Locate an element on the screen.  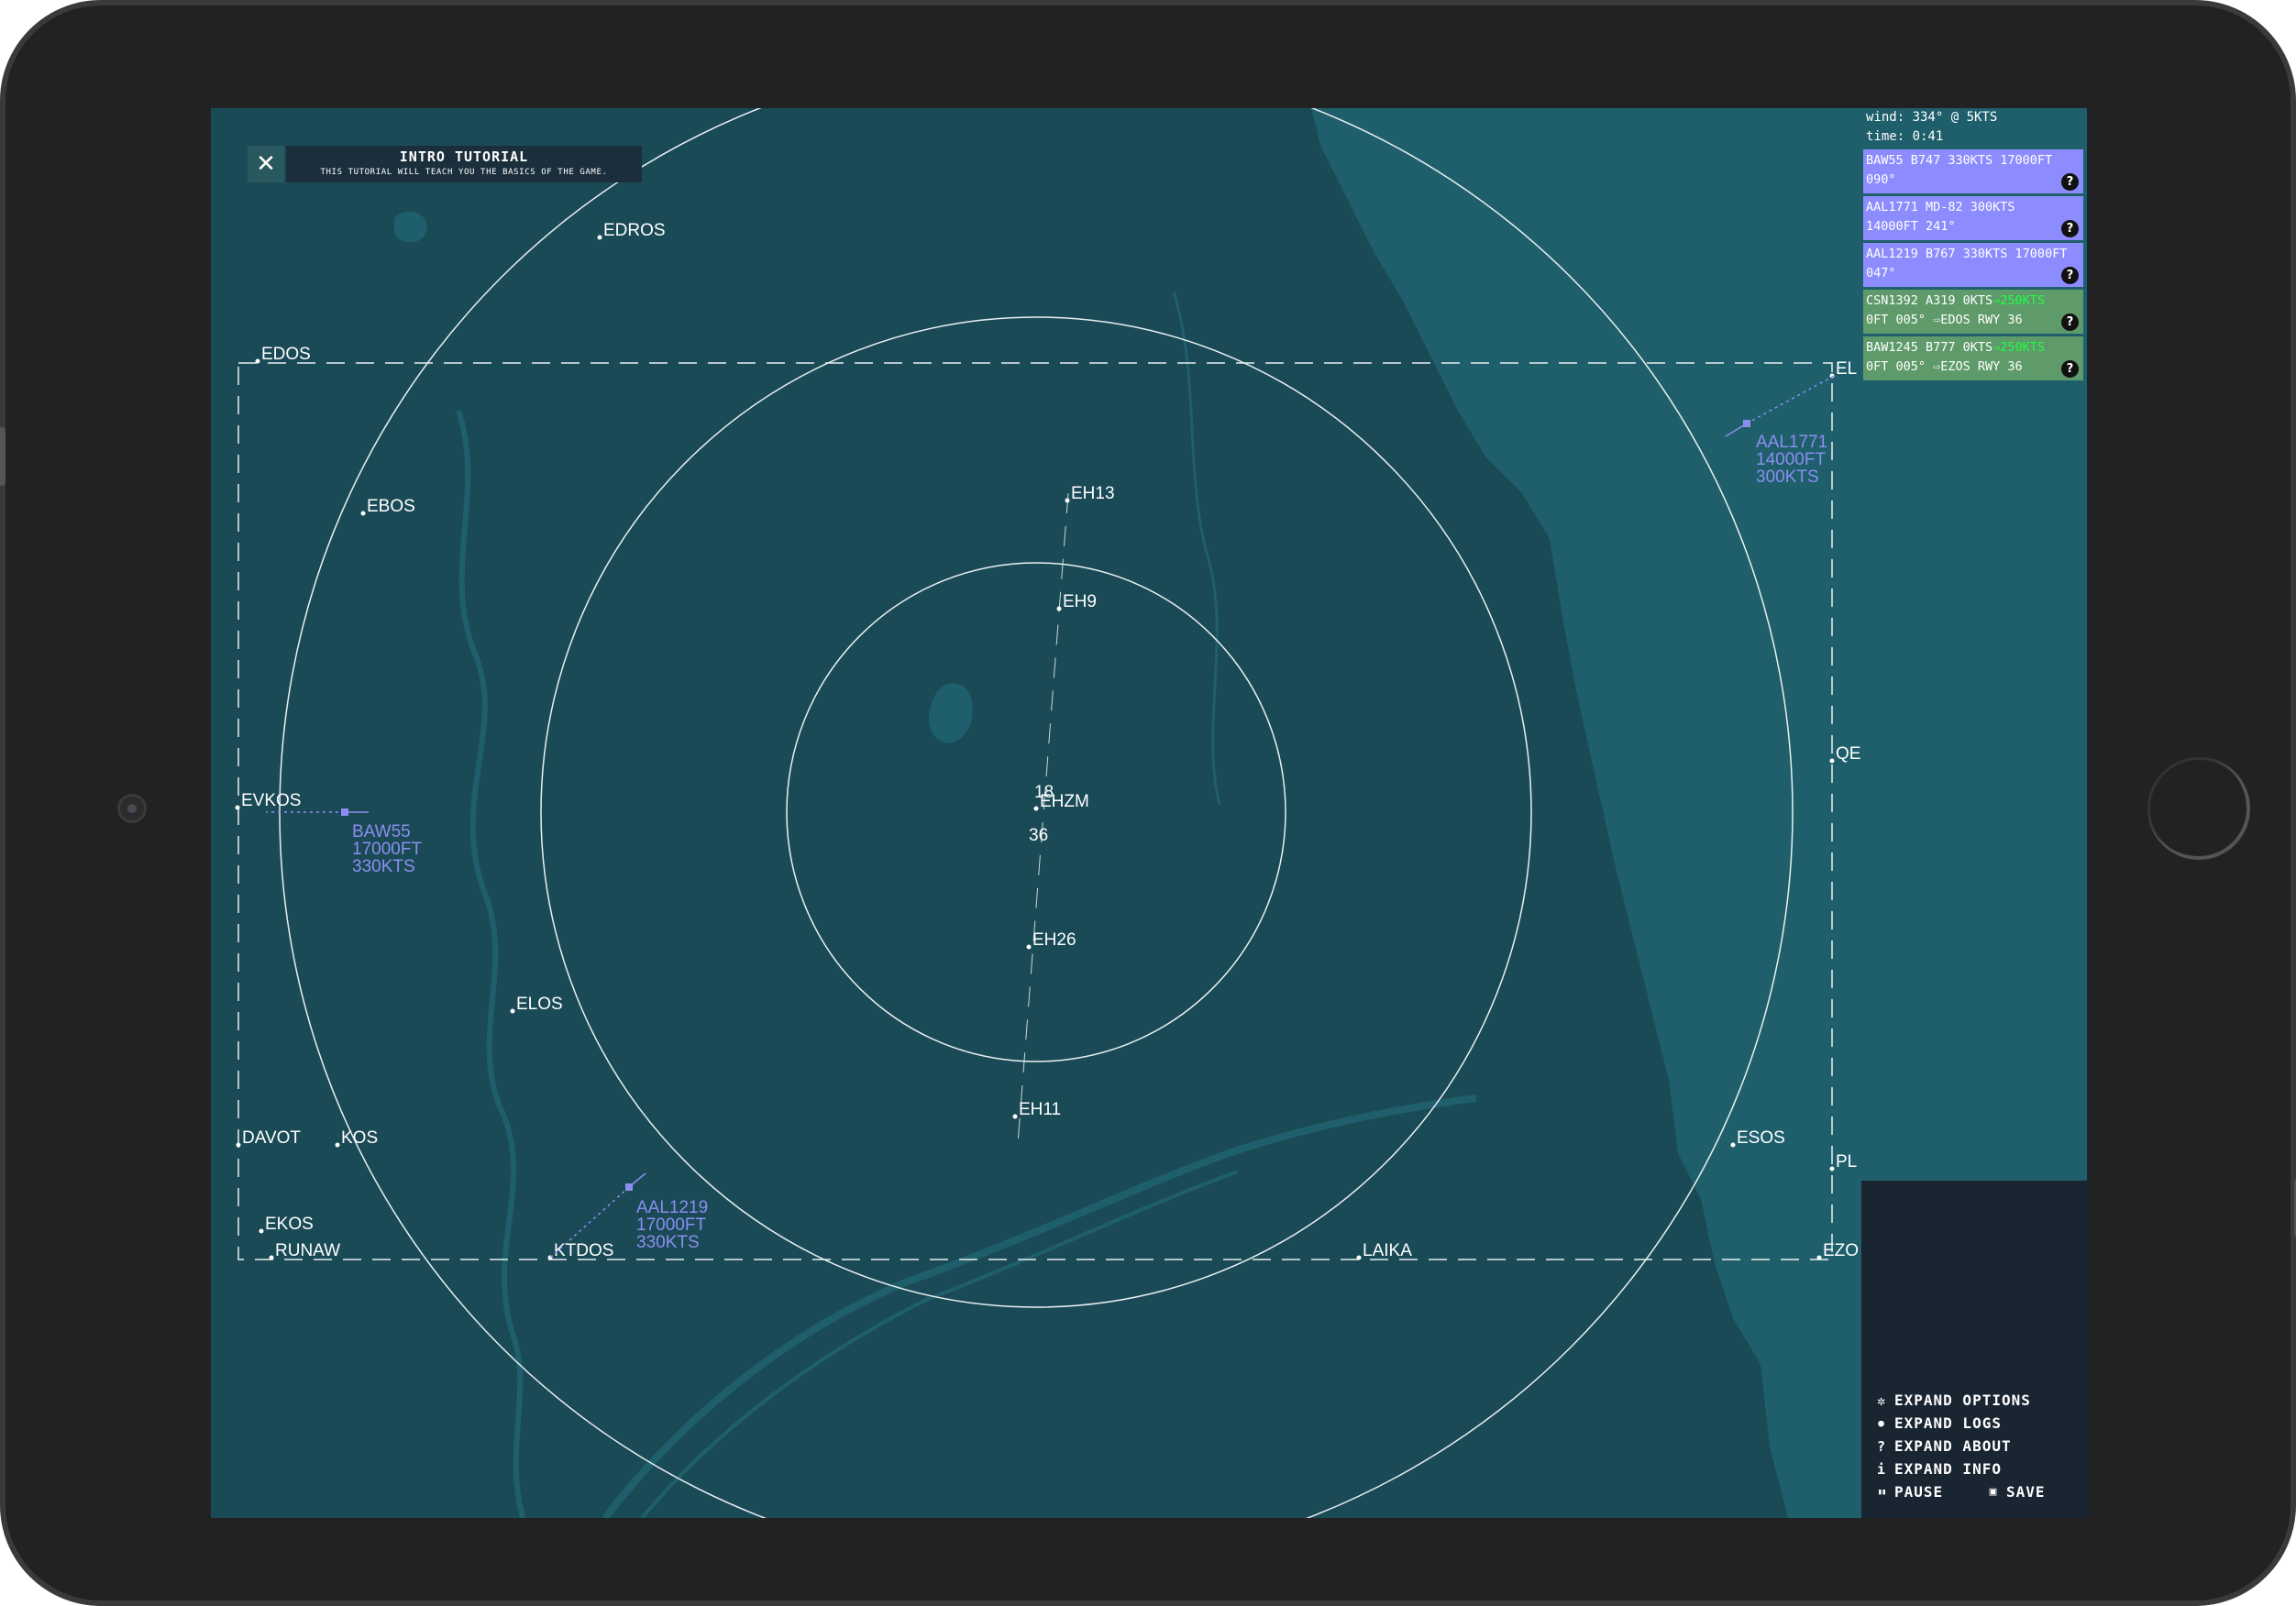
expand-options-label: EXPAND OPTIONS is located at coordinates (1962, 1400).